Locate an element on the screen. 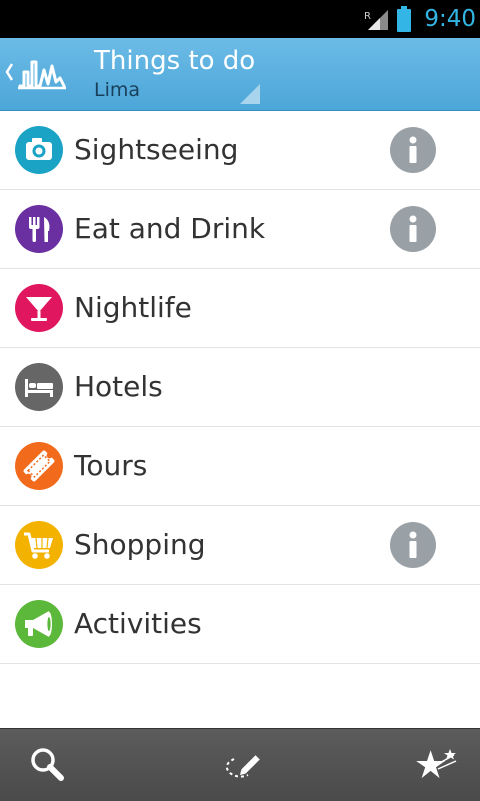 Image resolution: width=480 pixels, height=801 pixels. home-up-button is located at coordinates (40, 74).